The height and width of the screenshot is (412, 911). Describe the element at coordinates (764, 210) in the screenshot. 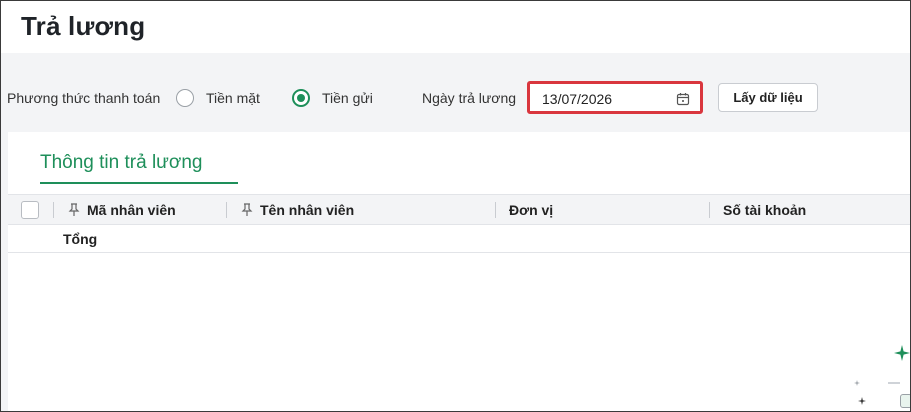

I see `column-account-number: Số tài khoản` at that location.